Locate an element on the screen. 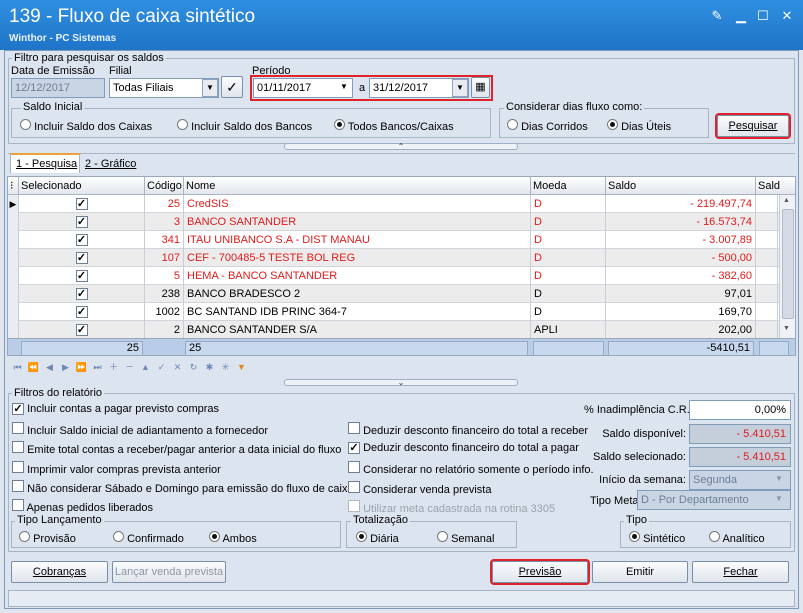 The image size is (803, 613). confirm-filial-button: ✓ is located at coordinates (232, 87).